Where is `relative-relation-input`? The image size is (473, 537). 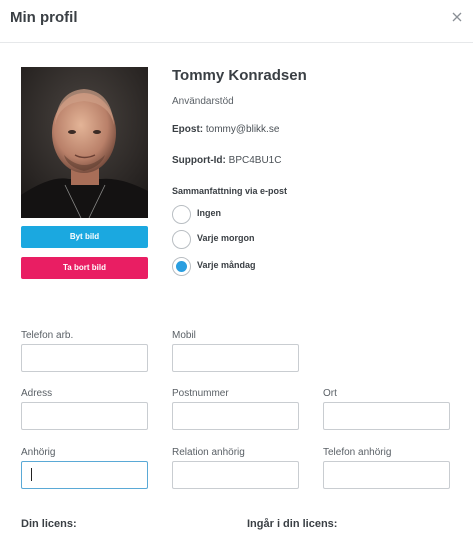
relative-relation-input is located at coordinates (235, 475).